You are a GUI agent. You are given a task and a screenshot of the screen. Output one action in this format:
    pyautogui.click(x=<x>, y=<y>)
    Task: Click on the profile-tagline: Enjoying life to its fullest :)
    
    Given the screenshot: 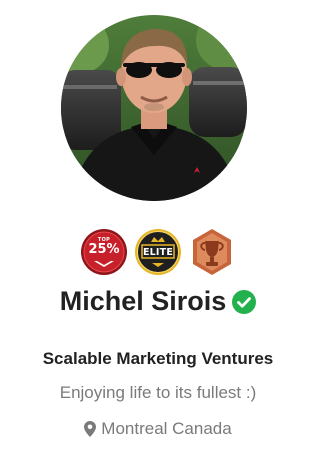 What is the action you would take?
    pyautogui.click(x=158, y=392)
    